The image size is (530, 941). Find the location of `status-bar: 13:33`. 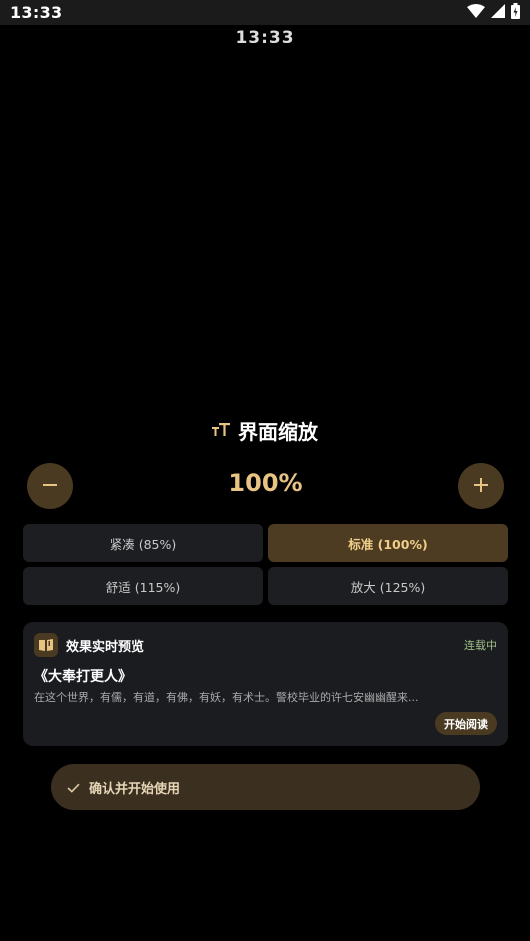

status-bar: 13:33 is located at coordinates (265, 12).